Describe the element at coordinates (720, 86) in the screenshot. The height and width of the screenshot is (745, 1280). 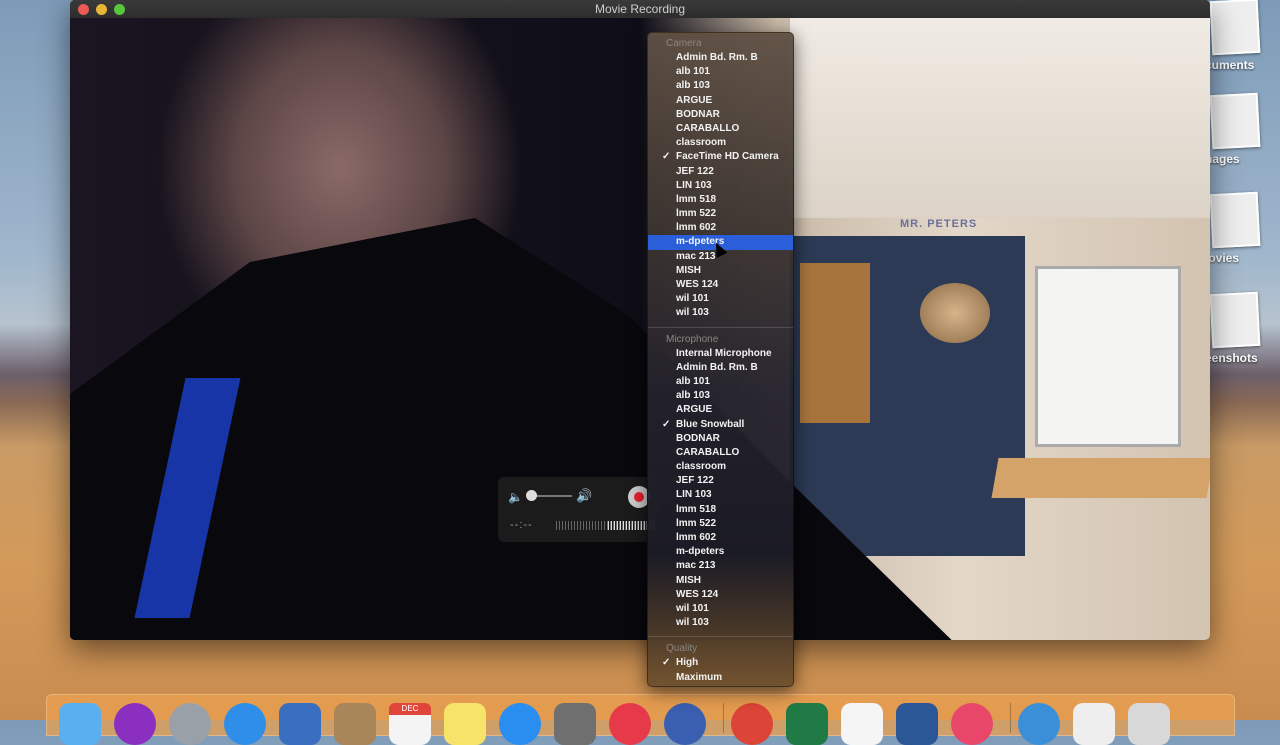
I see `menu-item-camera: alb 103` at that location.